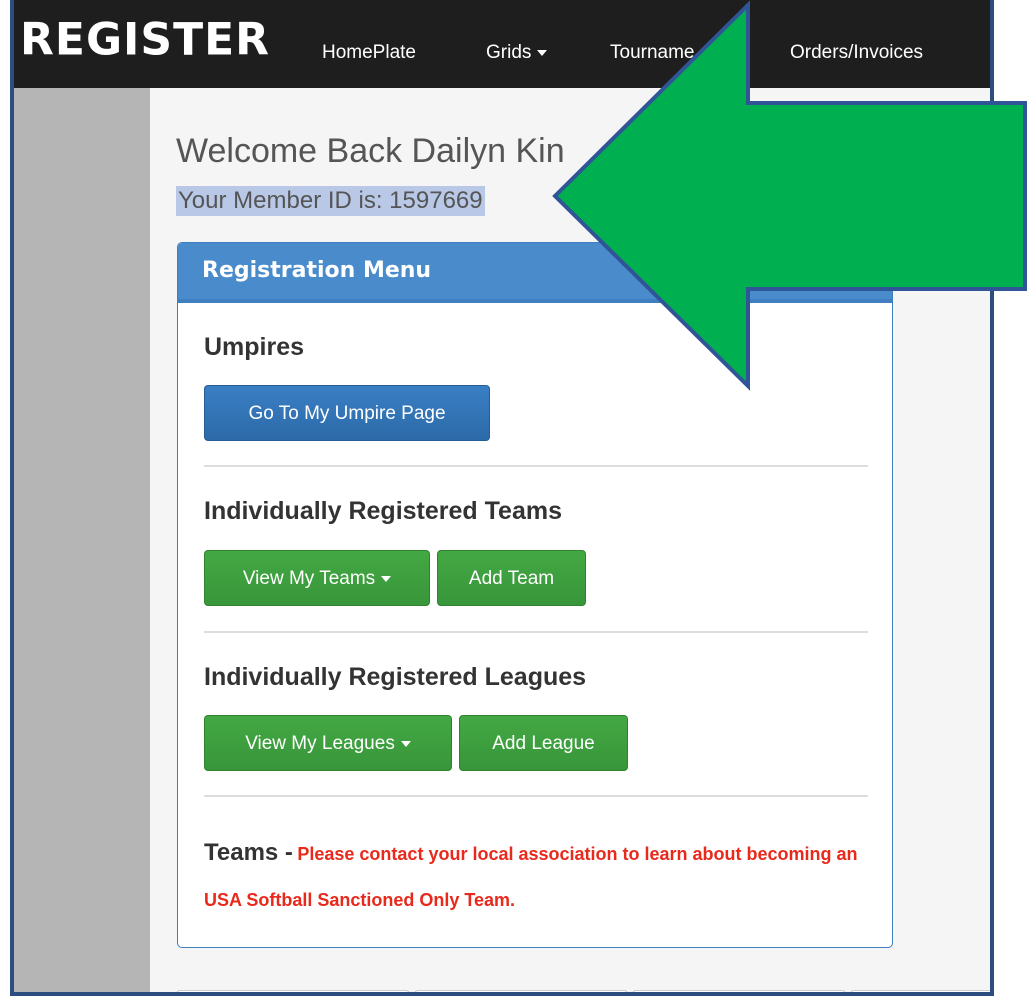 This screenshot has width=1036, height=999. I want to click on nav-homeplate-label: HomePlate, so click(369, 52).